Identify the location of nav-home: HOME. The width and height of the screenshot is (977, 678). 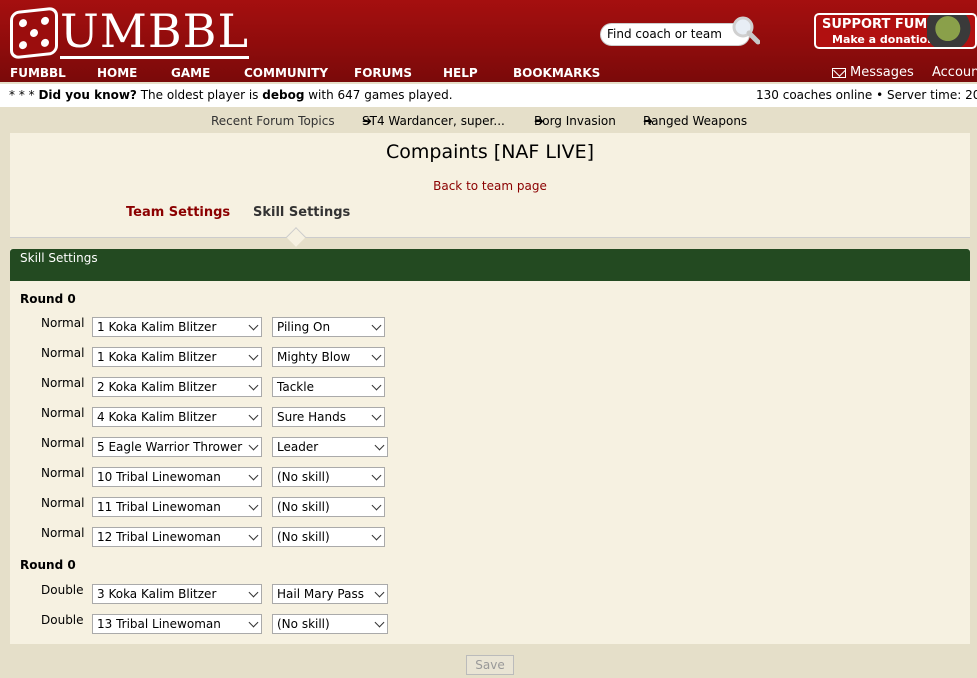
(117, 73).